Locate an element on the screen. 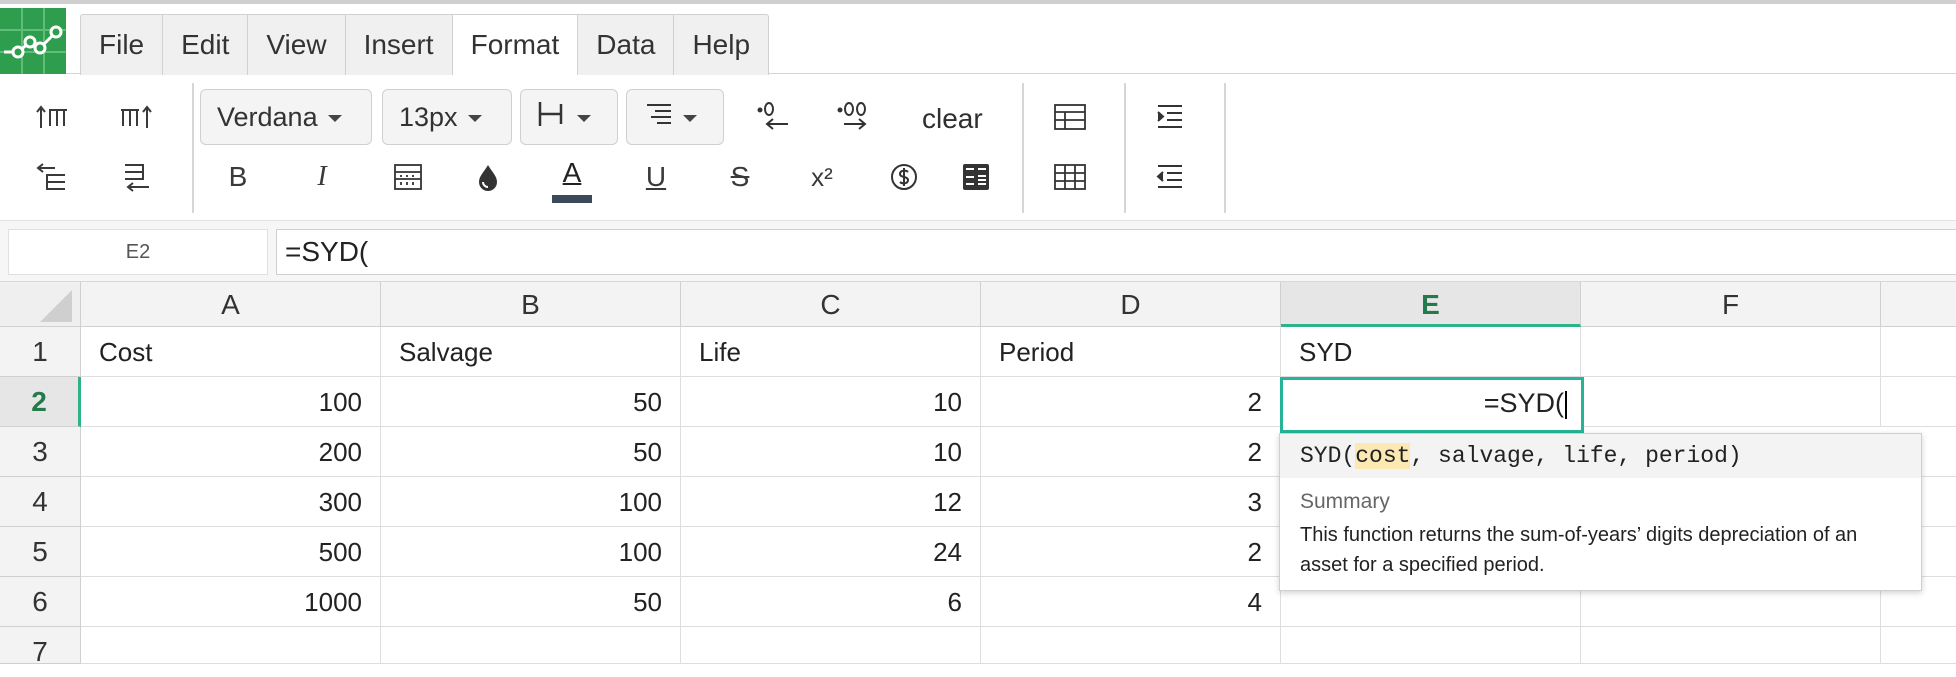 The height and width of the screenshot is (677, 1956). cell-a7 is located at coordinates (231, 645).